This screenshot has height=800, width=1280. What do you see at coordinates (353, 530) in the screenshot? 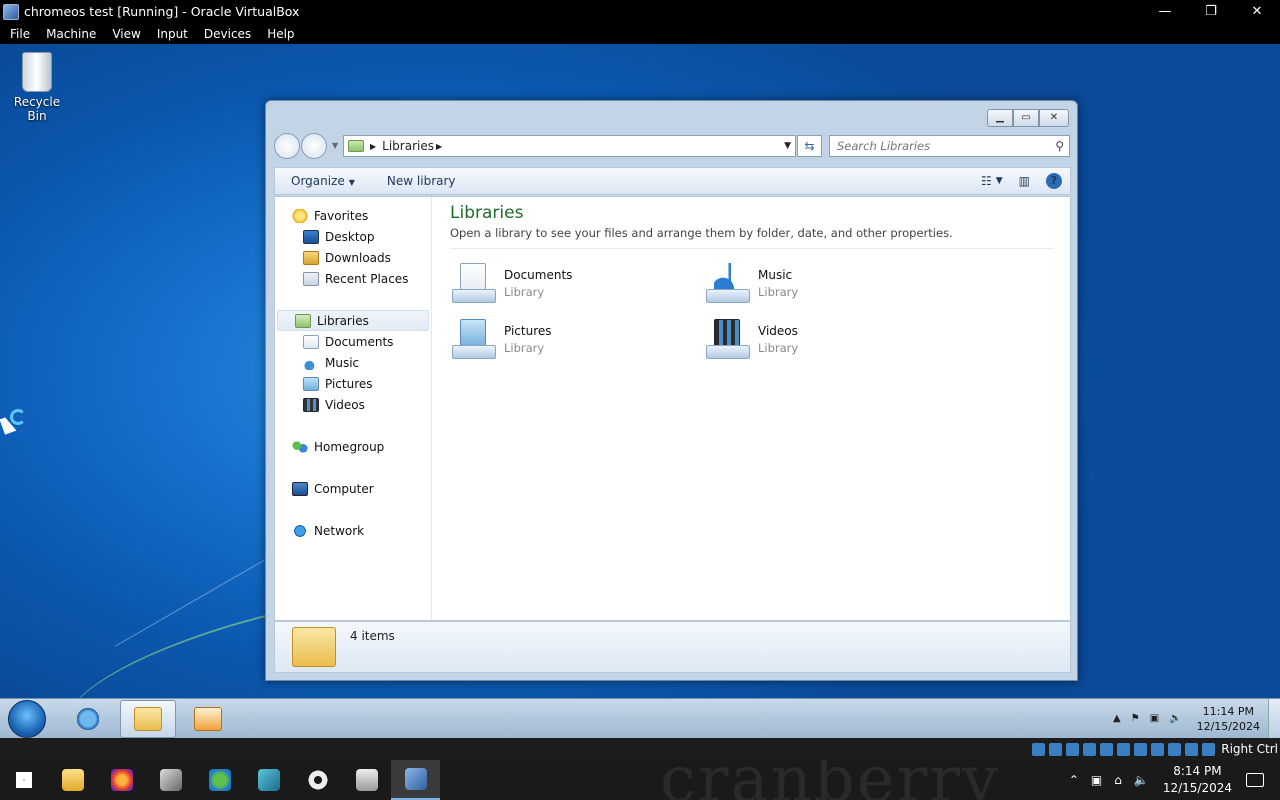
I see `nav-network: Network` at bounding box center [353, 530].